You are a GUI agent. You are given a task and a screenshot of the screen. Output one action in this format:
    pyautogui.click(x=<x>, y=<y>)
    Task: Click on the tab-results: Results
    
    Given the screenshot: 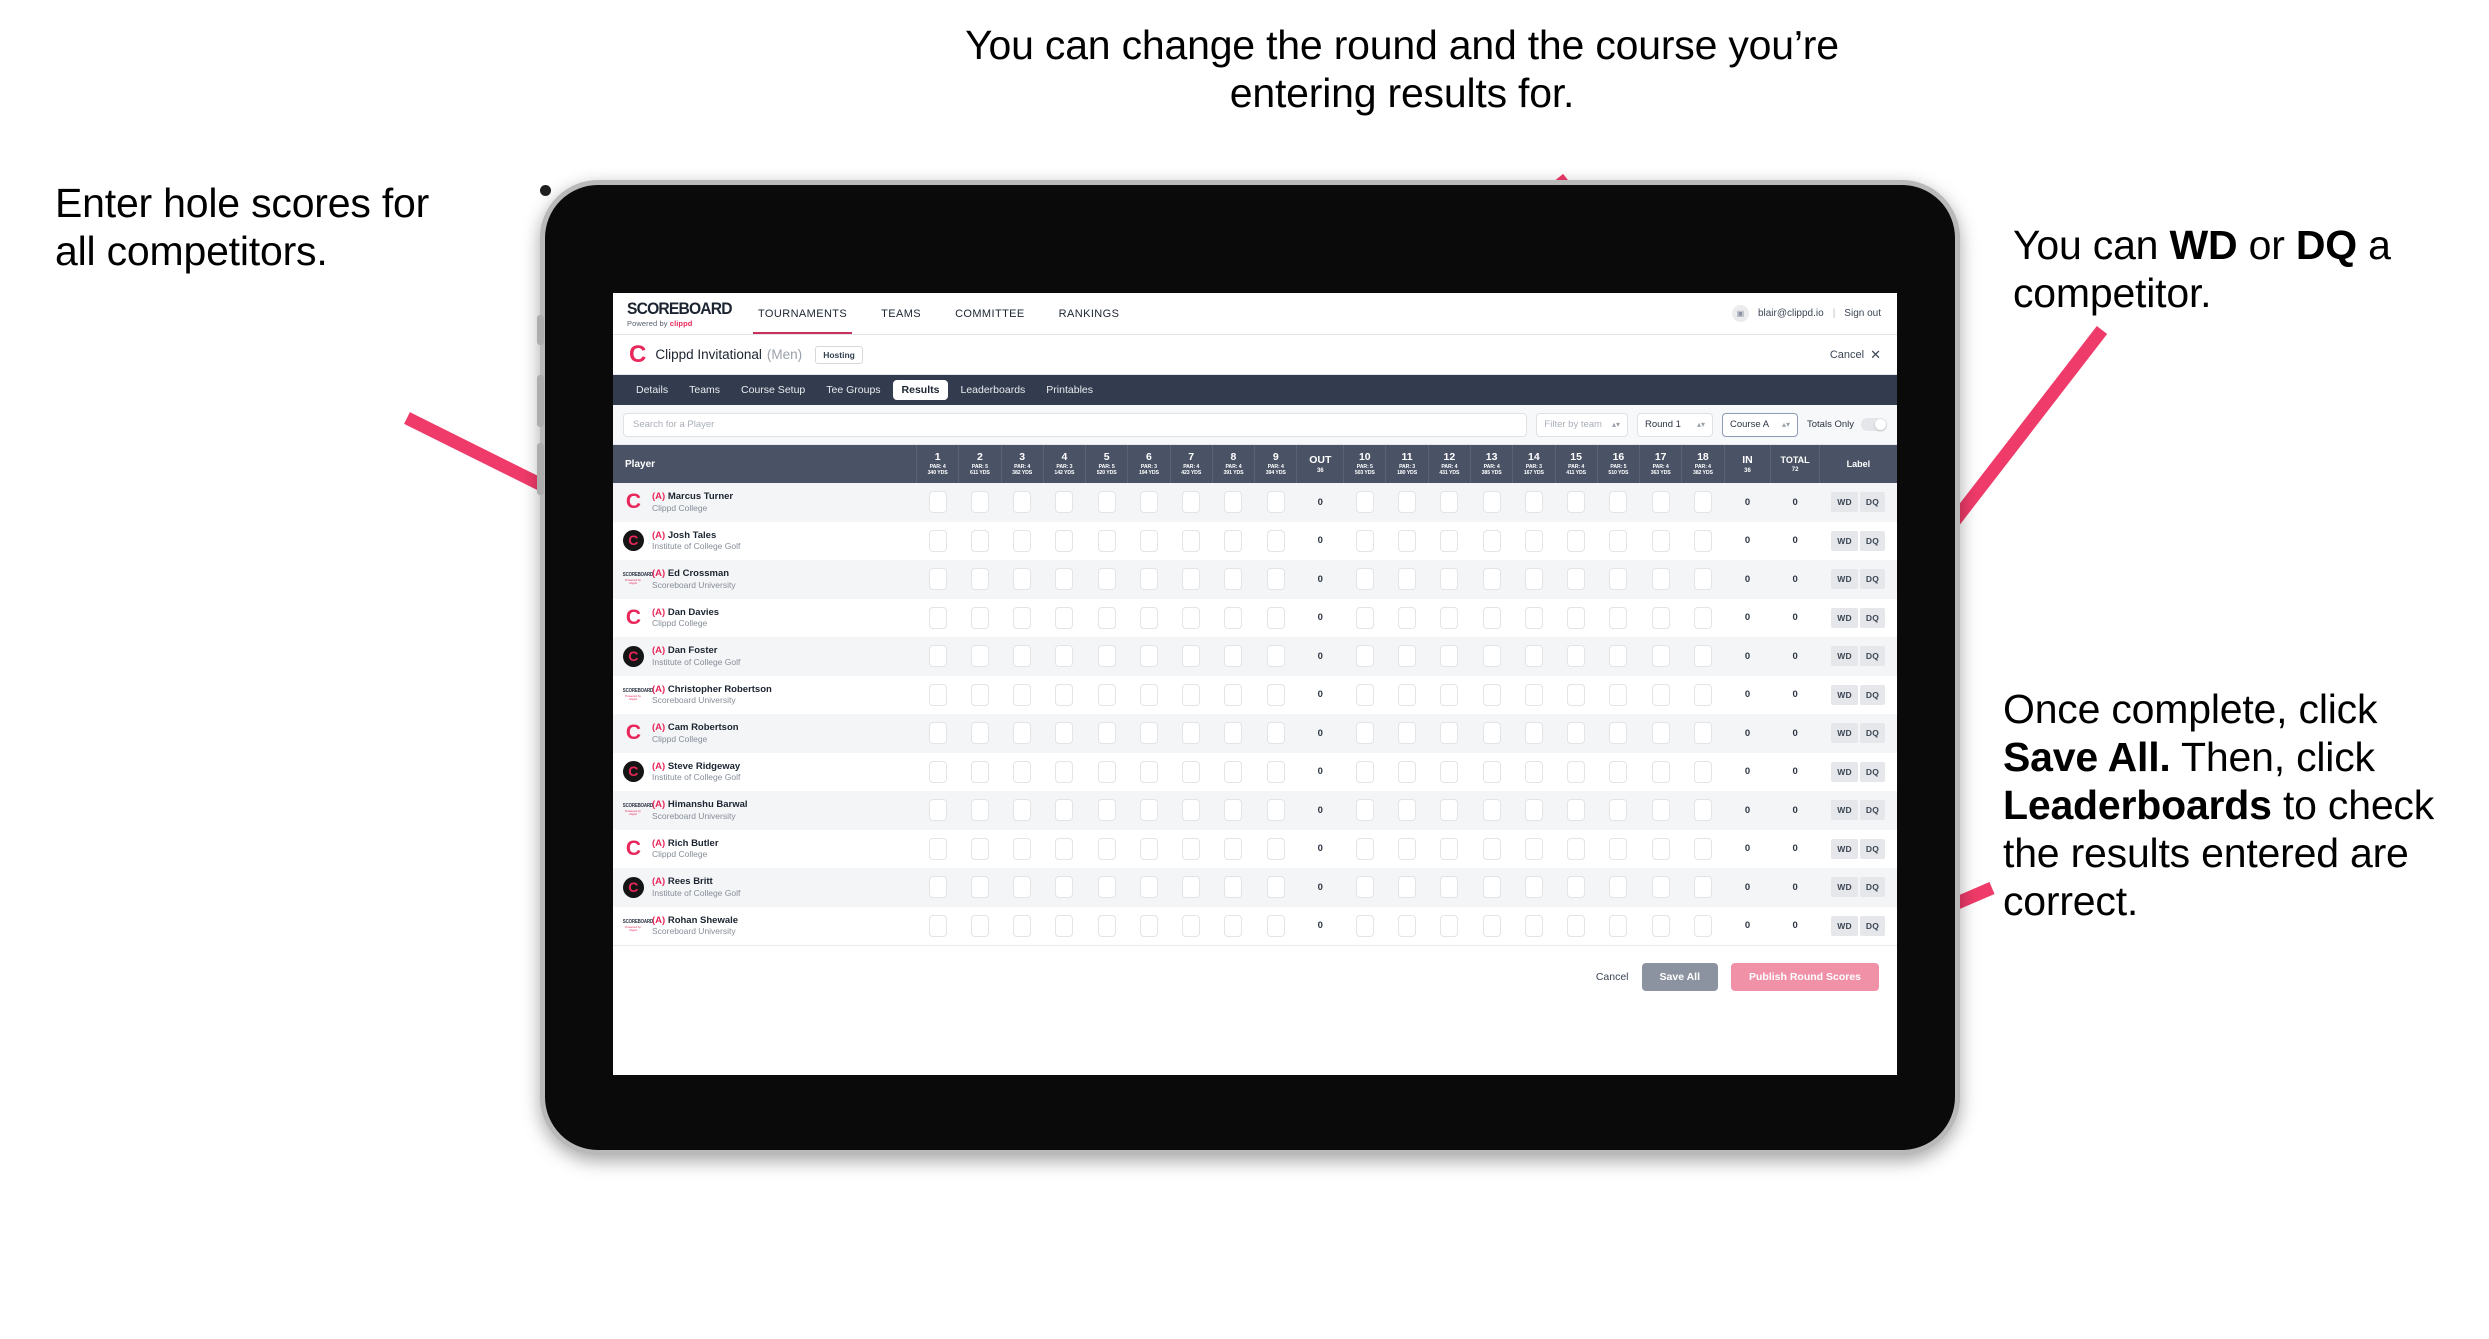 What is the action you would take?
    pyautogui.click(x=920, y=390)
    